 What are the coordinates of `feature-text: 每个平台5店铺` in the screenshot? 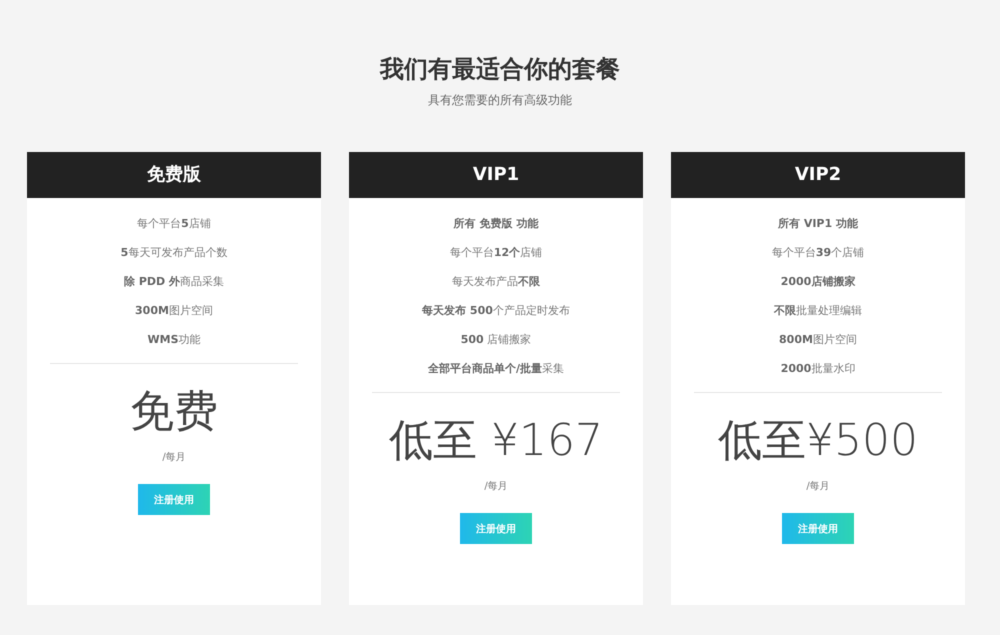 It's located at (174, 224).